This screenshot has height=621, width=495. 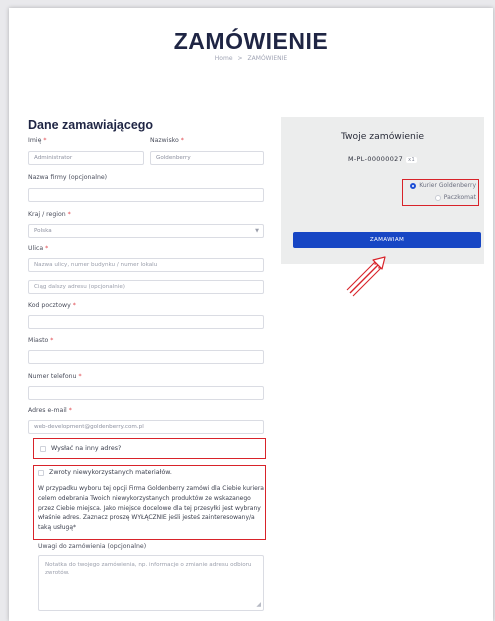 I want to click on ship-elsewhere-checkbox: Wysłać na inny adres?, so click(x=80, y=448).